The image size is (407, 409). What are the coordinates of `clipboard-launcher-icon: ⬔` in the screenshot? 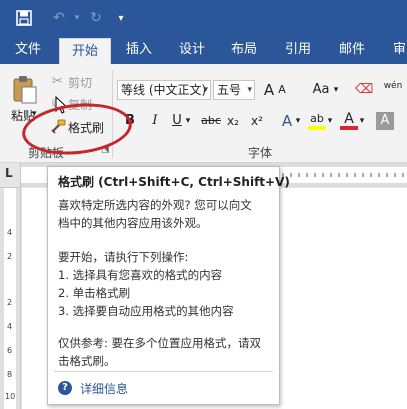 It's located at (105, 150).